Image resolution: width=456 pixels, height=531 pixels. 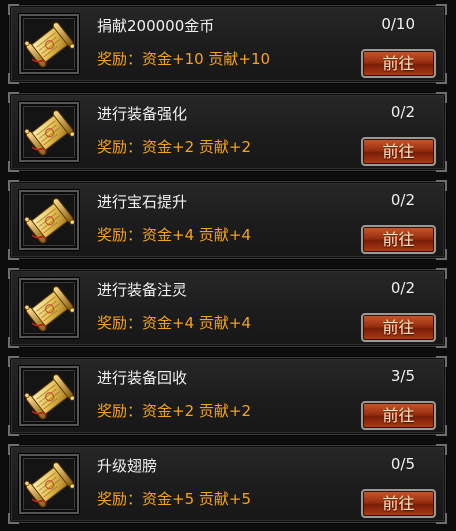 I want to click on task-title: 进行装备回收, so click(x=142, y=378).